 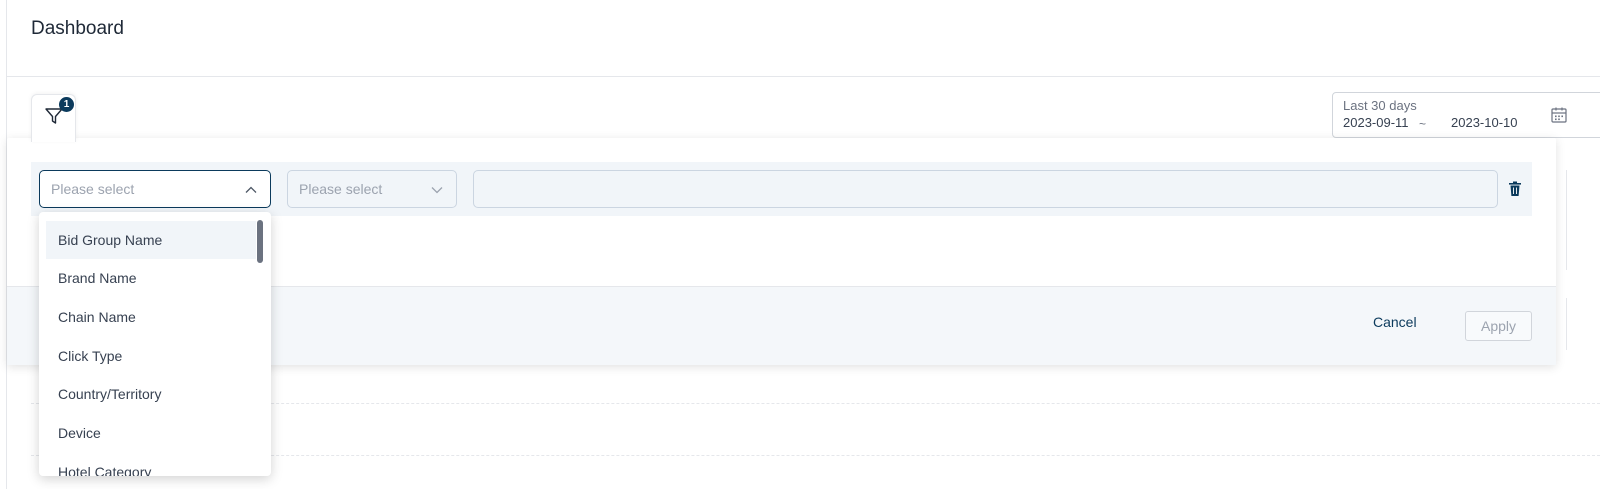 I want to click on dropdown-option: Brand Name, so click(x=151, y=278).